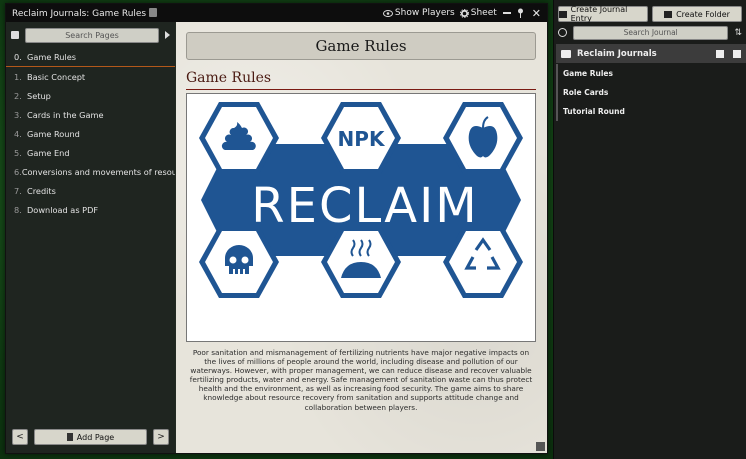  What do you see at coordinates (153, 12) in the screenshot?
I see `document-icon` at bounding box center [153, 12].